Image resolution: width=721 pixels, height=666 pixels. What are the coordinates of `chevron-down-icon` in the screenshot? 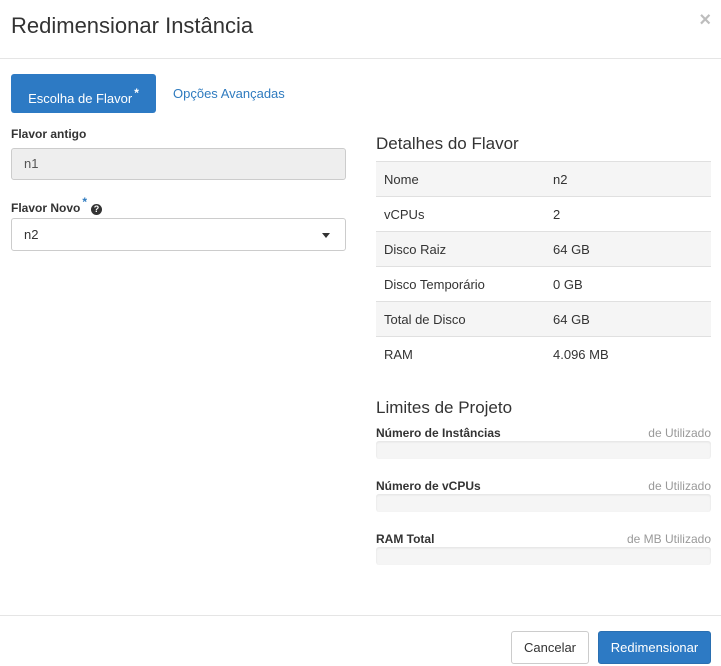 It's located at (326, 235).